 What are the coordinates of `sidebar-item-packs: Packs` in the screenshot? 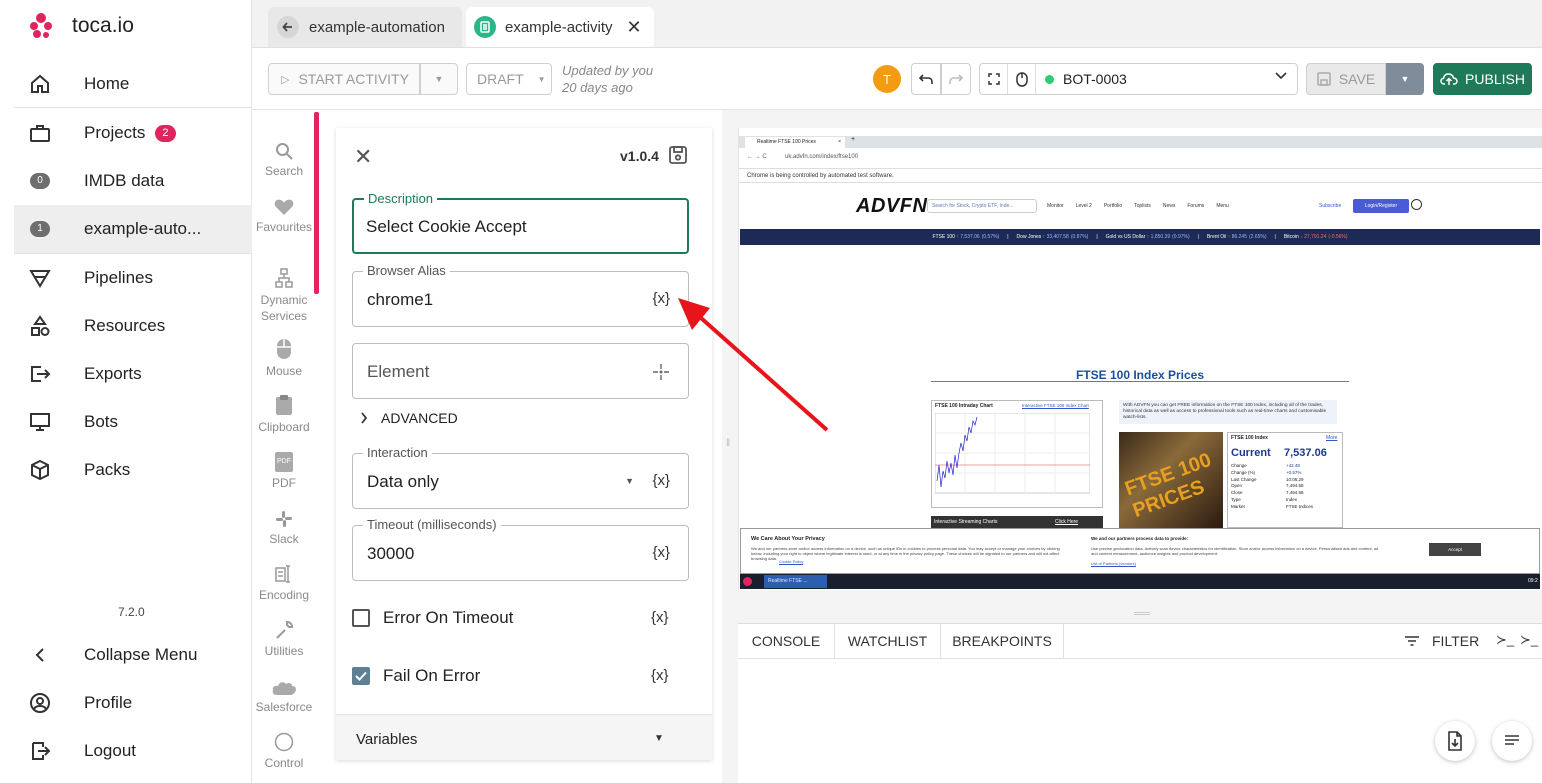 It's located at (133, 470).